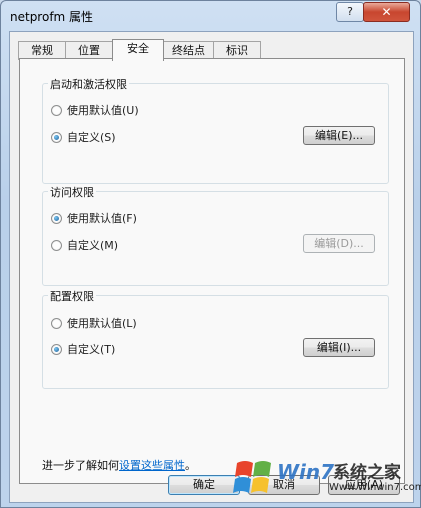  Describe the element at coordinates (56, 323) in the screenshot. I see `config-default-radio` at that location.